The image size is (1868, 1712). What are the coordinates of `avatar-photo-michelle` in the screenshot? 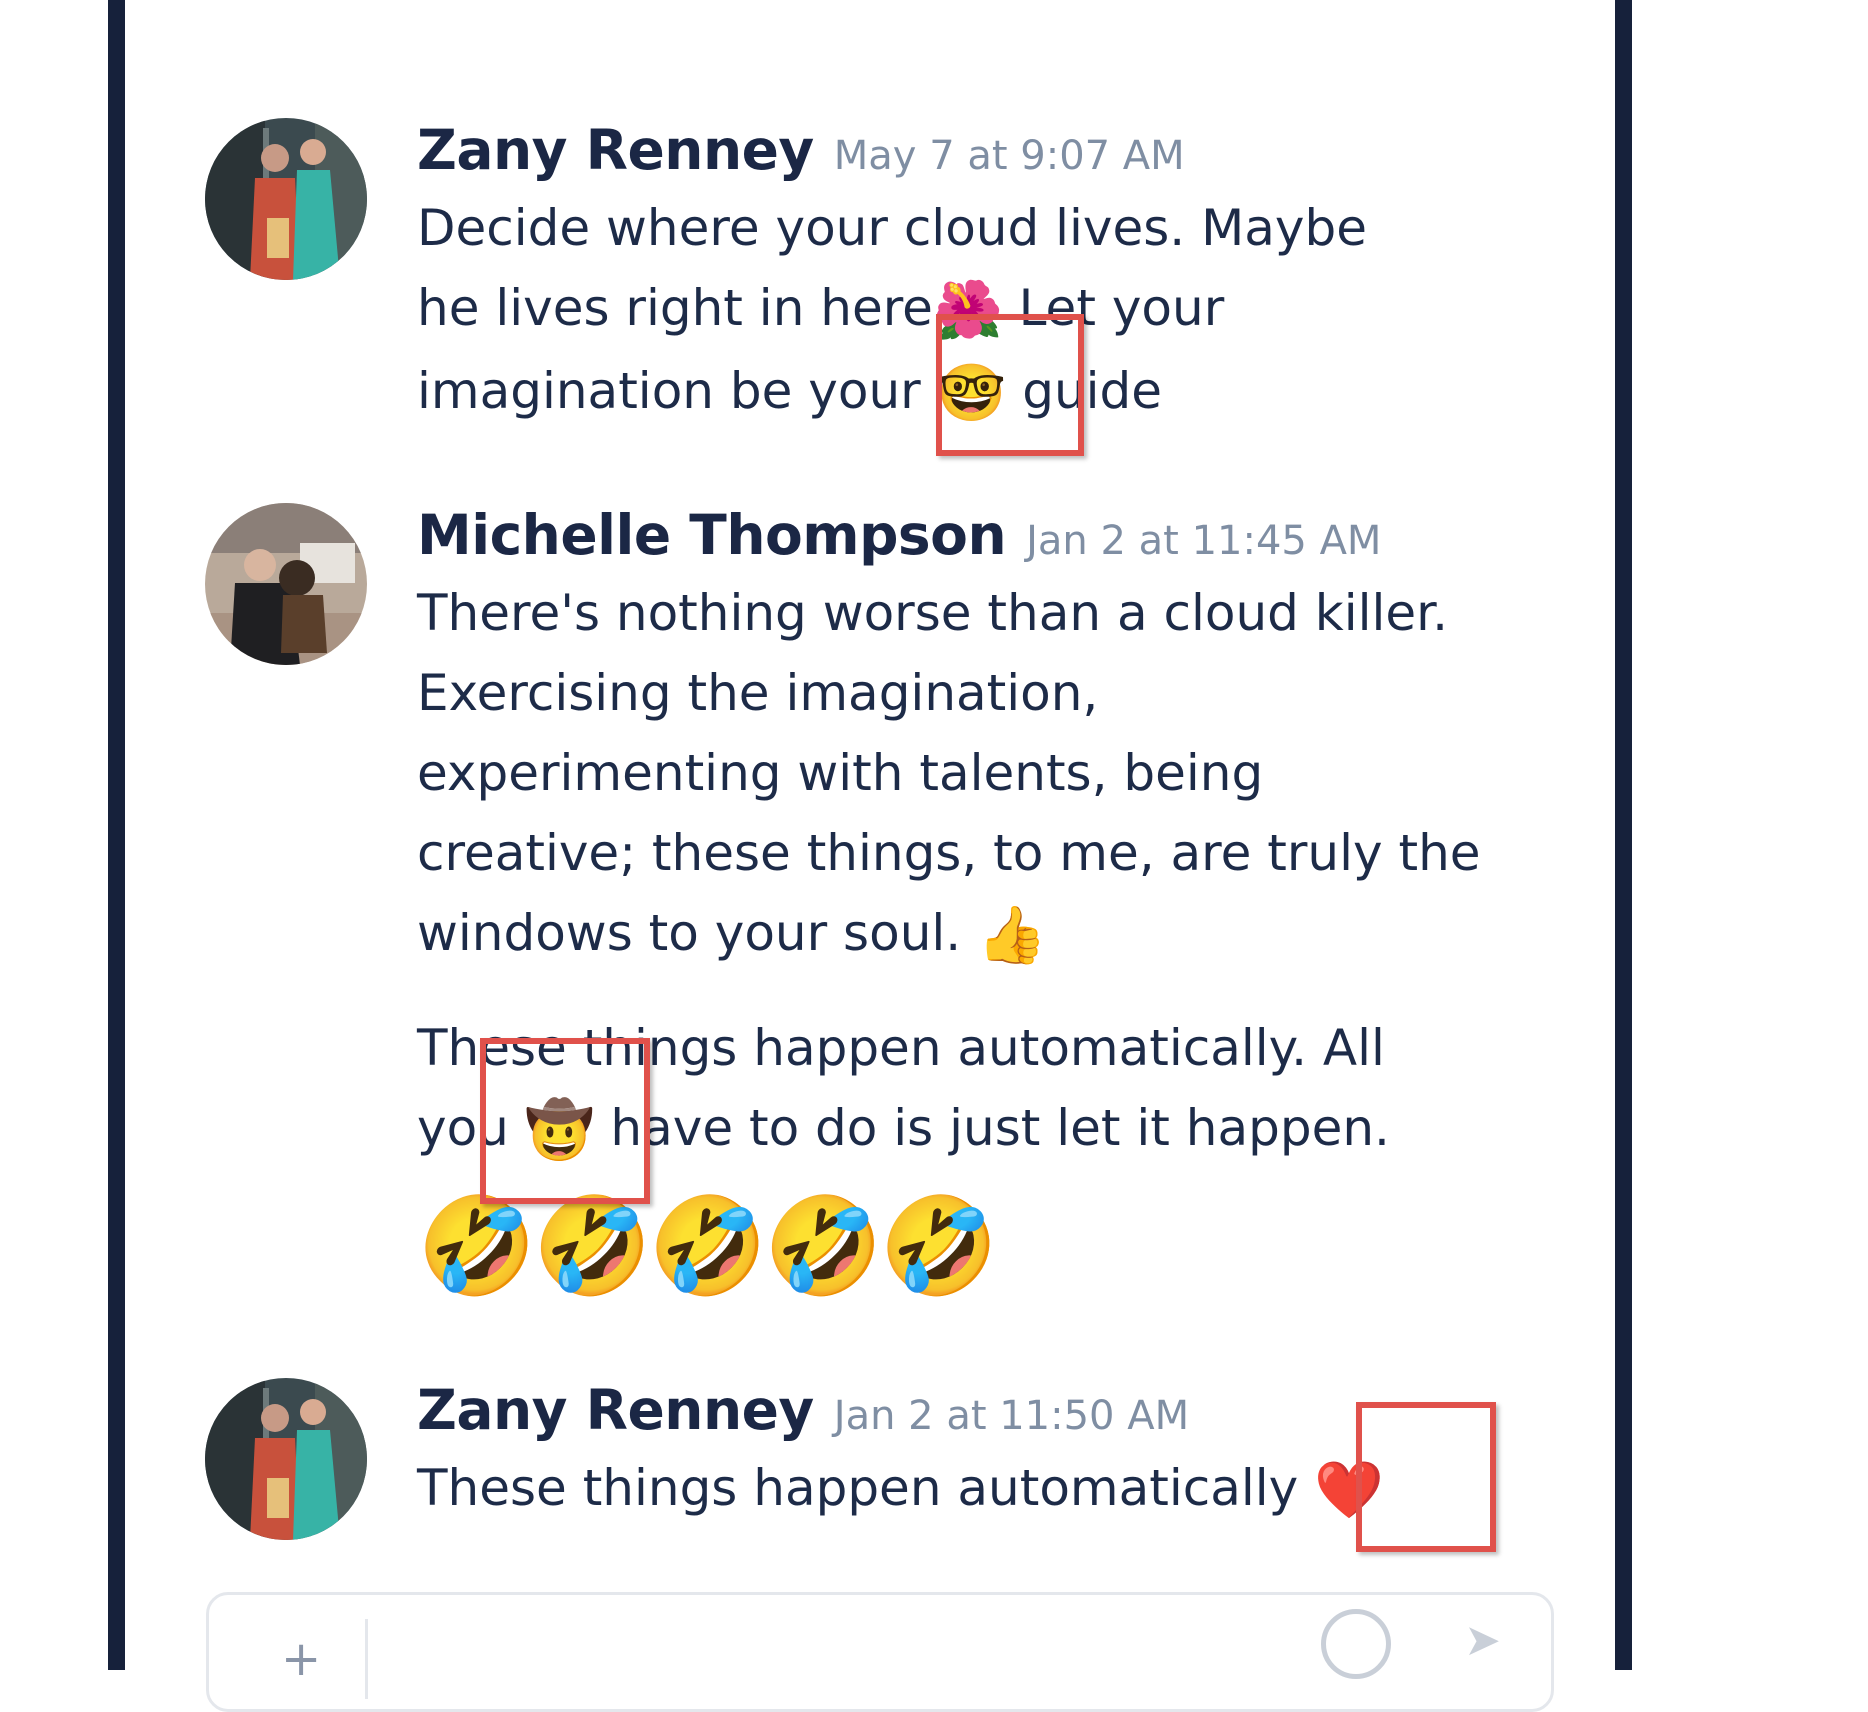 It's located at (286, 584).